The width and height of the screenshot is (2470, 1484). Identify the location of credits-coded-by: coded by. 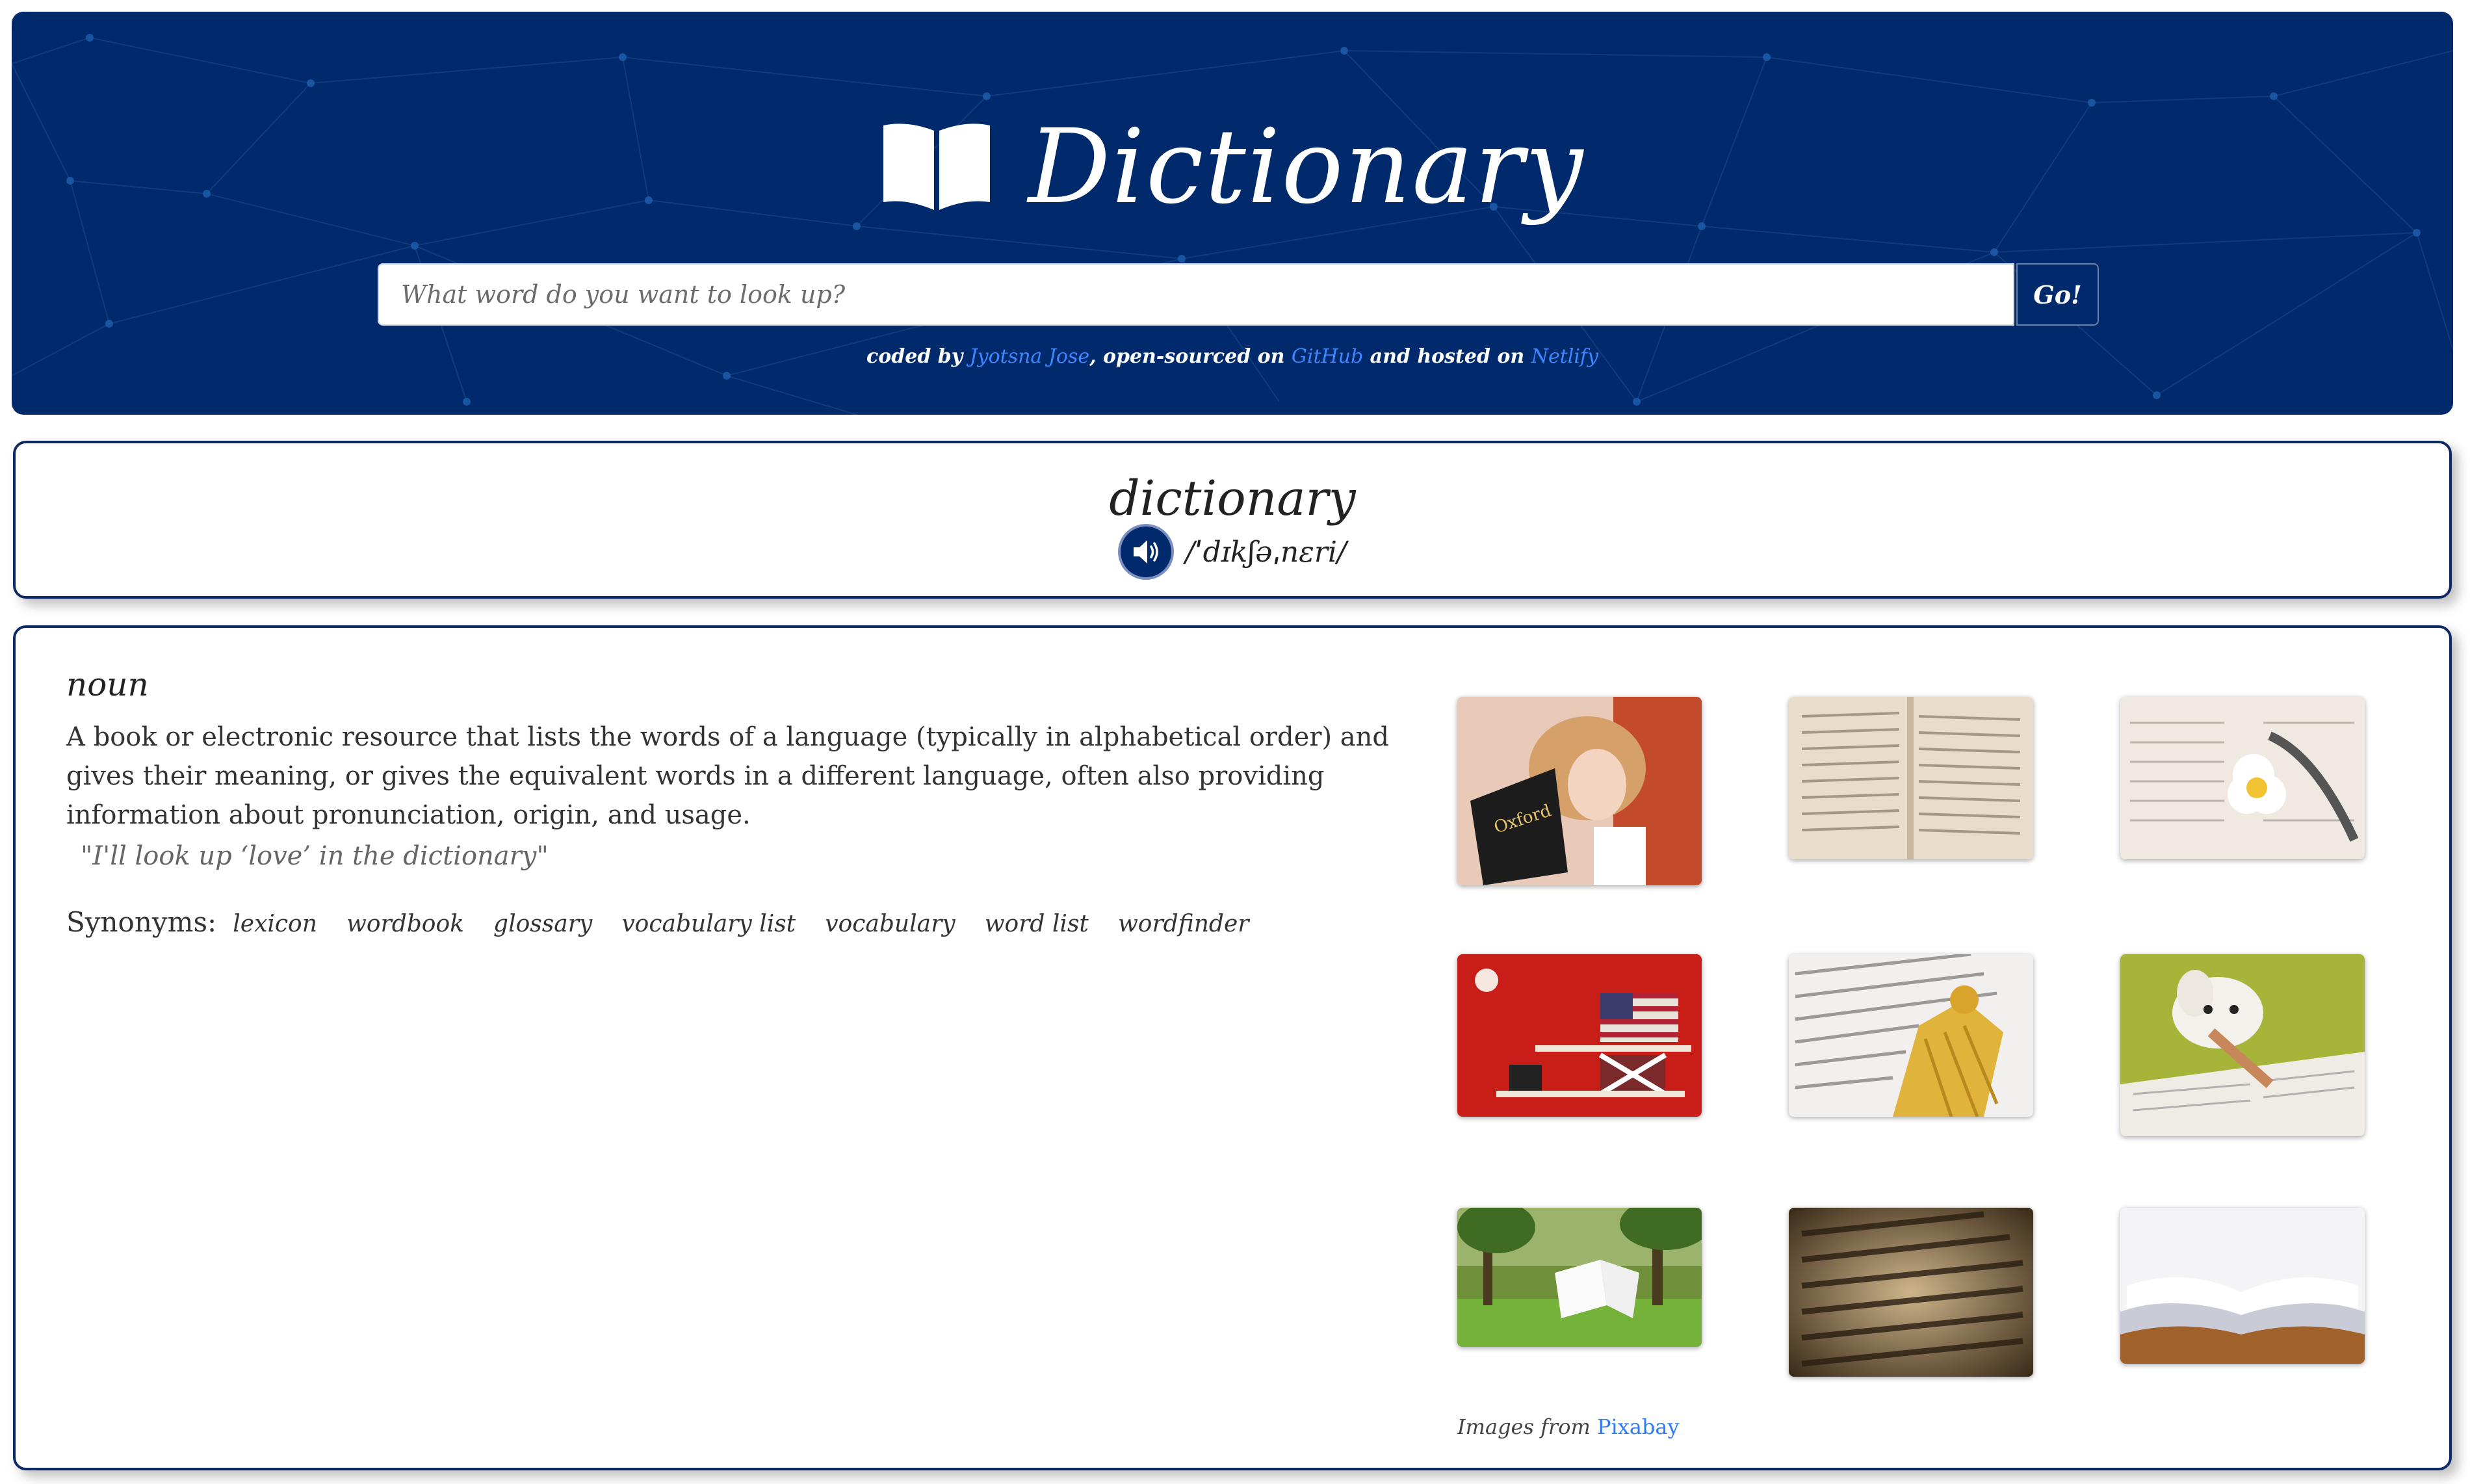
(914, 357).